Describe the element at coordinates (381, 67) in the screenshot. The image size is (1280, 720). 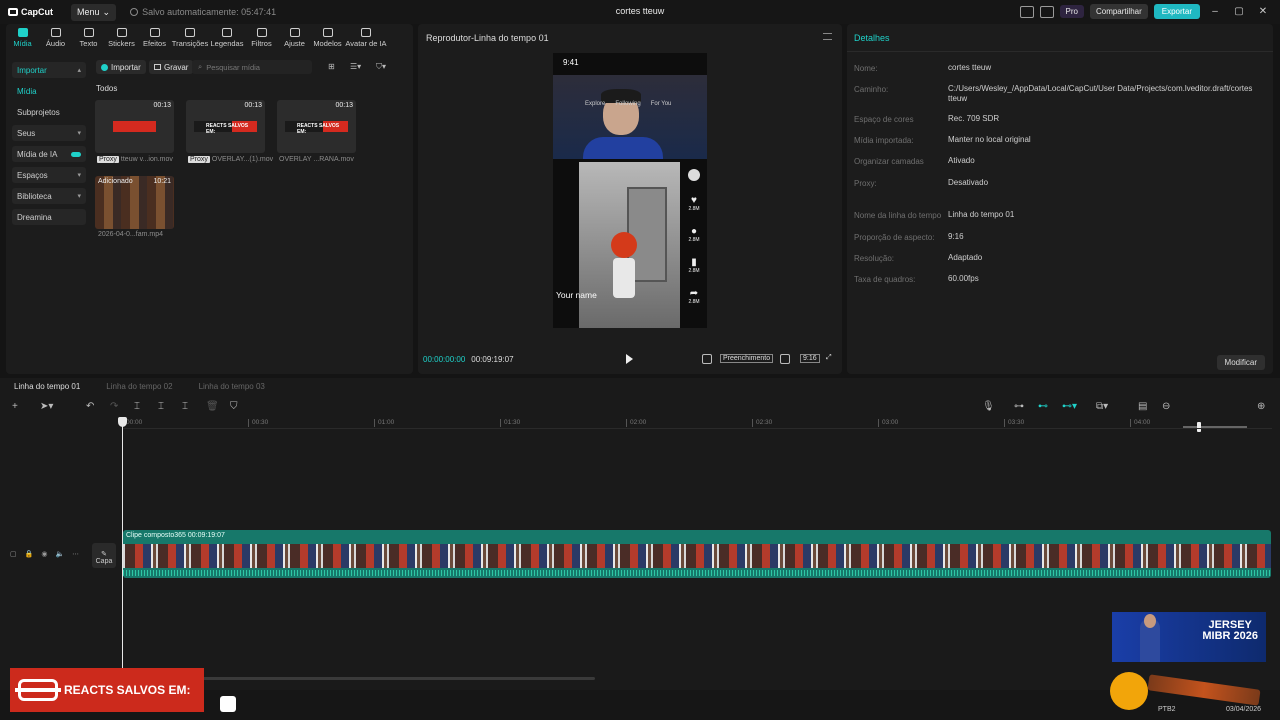
I see `filter-icon: ⛉▾` at that location.